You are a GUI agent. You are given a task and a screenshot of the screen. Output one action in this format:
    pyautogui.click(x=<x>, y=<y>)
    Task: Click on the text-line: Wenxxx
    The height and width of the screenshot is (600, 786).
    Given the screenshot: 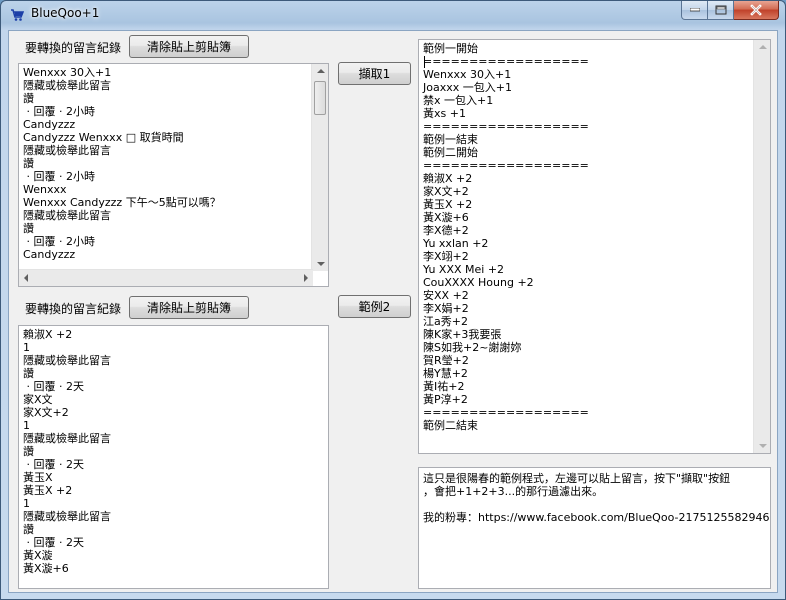 What is the action you would take?
    pyautogui.click(x=45, y=189)
    